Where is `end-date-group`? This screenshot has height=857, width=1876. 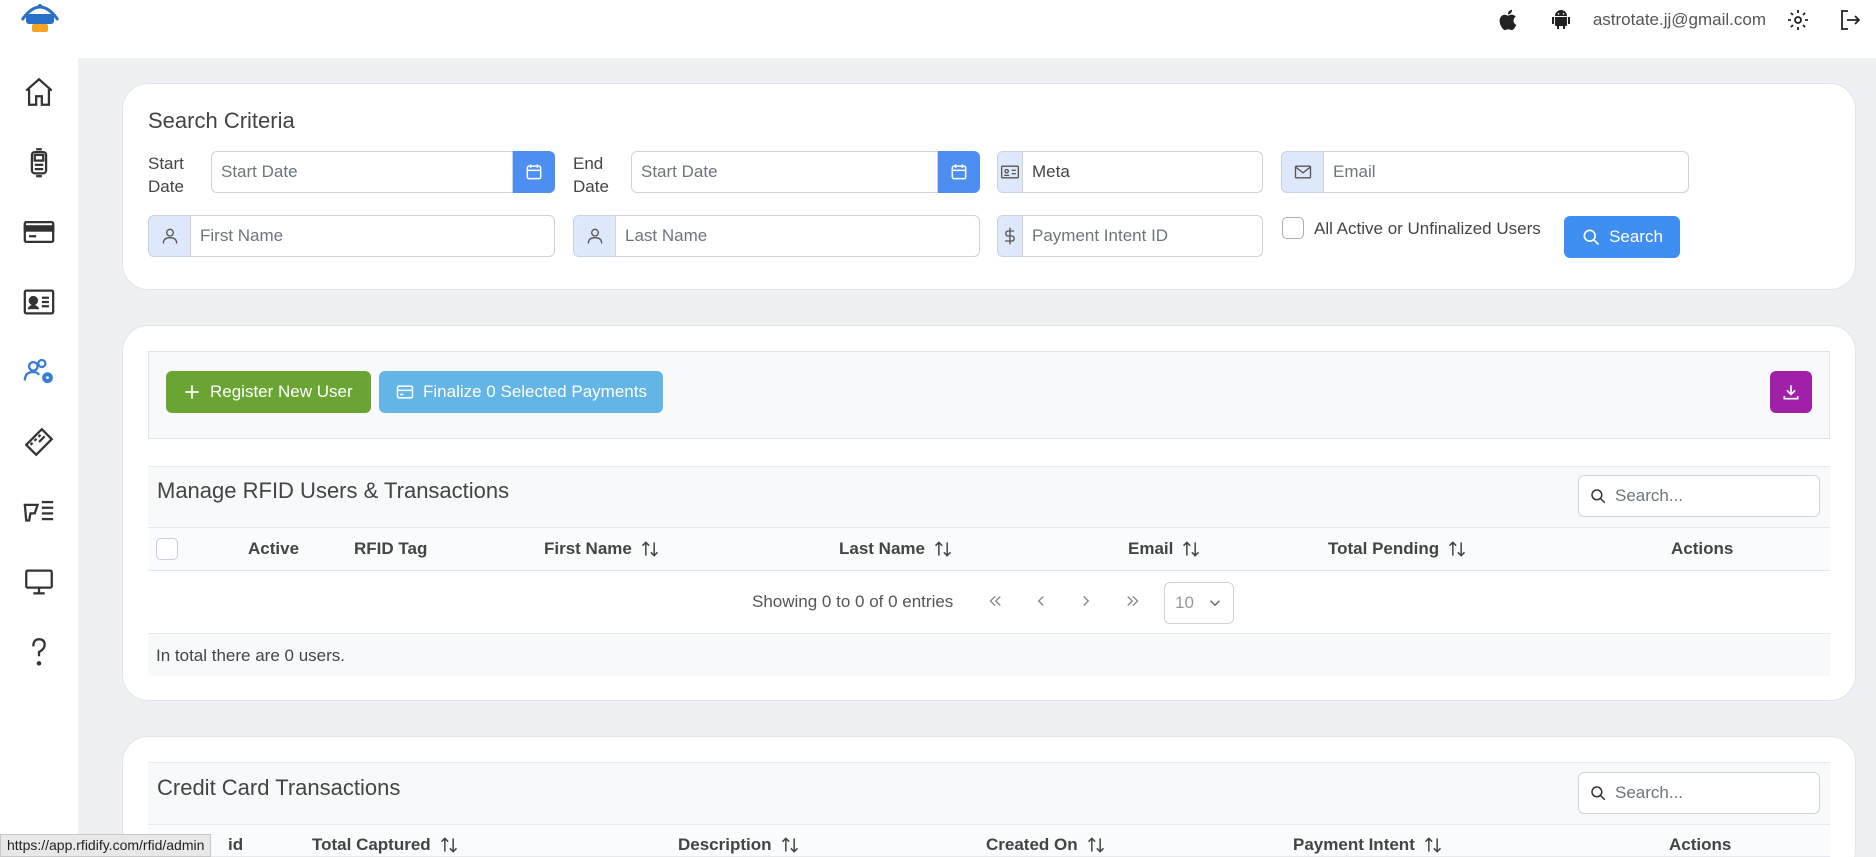
end-date-group is located at coordinates (805, 172).